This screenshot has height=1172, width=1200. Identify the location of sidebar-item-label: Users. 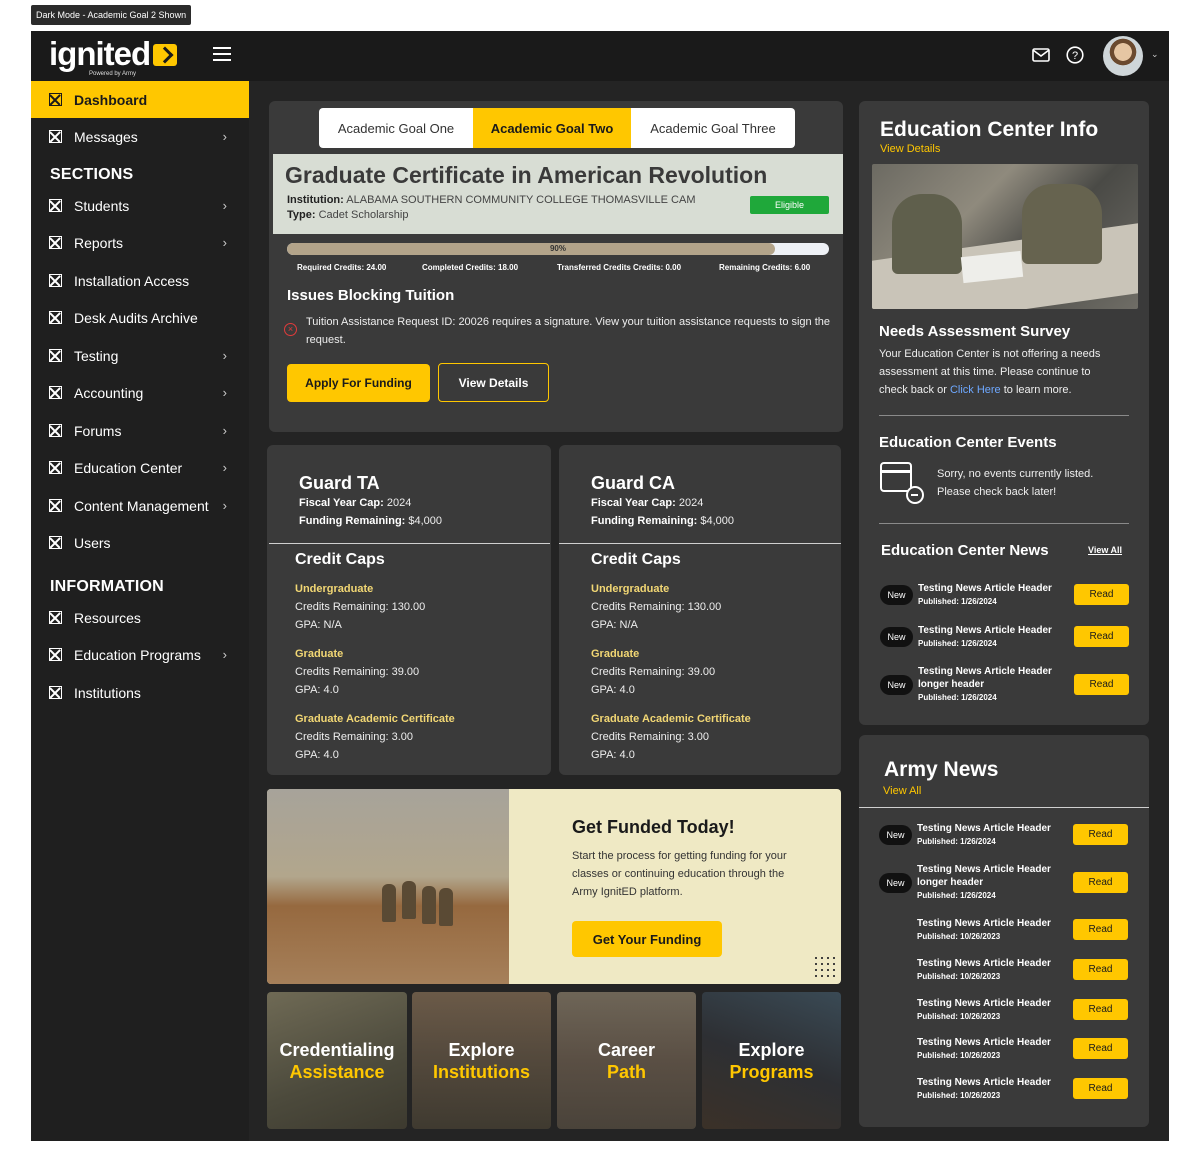
(92, 542).